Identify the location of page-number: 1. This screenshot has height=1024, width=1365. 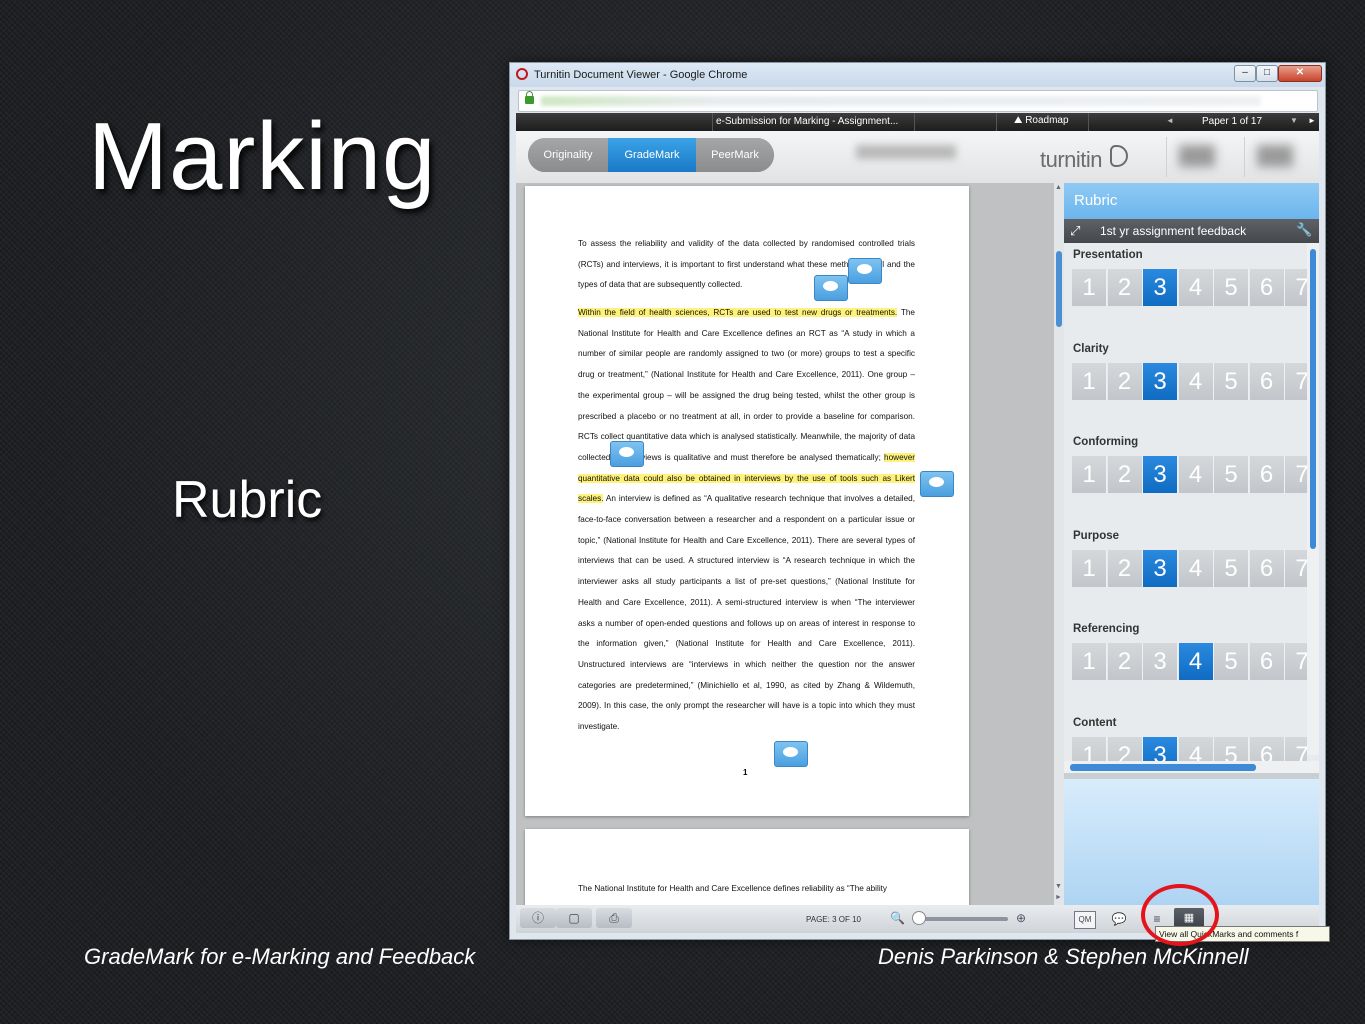
(745, 772).